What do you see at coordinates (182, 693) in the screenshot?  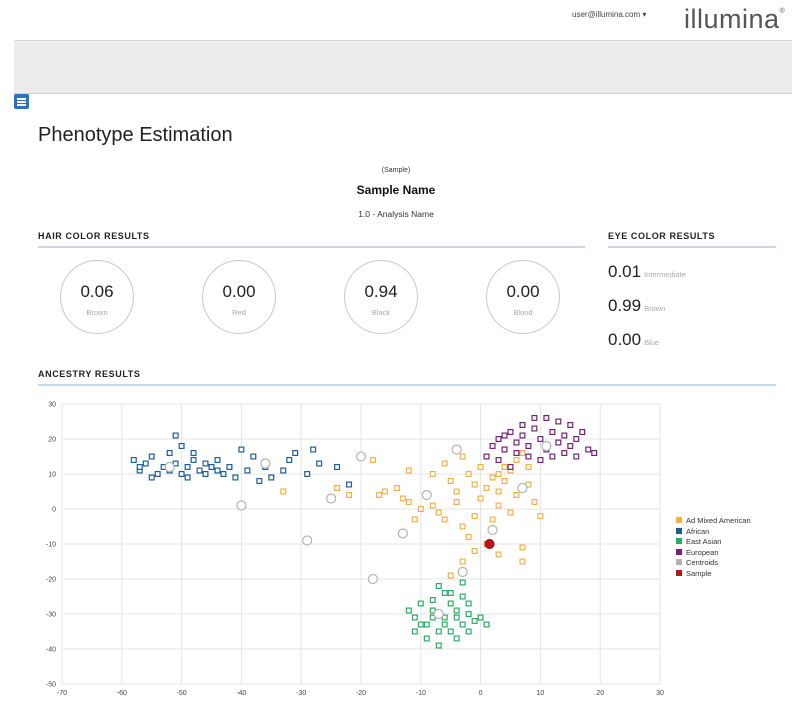 I see `x-tick-label: -50` at bounding box center [182, 693].